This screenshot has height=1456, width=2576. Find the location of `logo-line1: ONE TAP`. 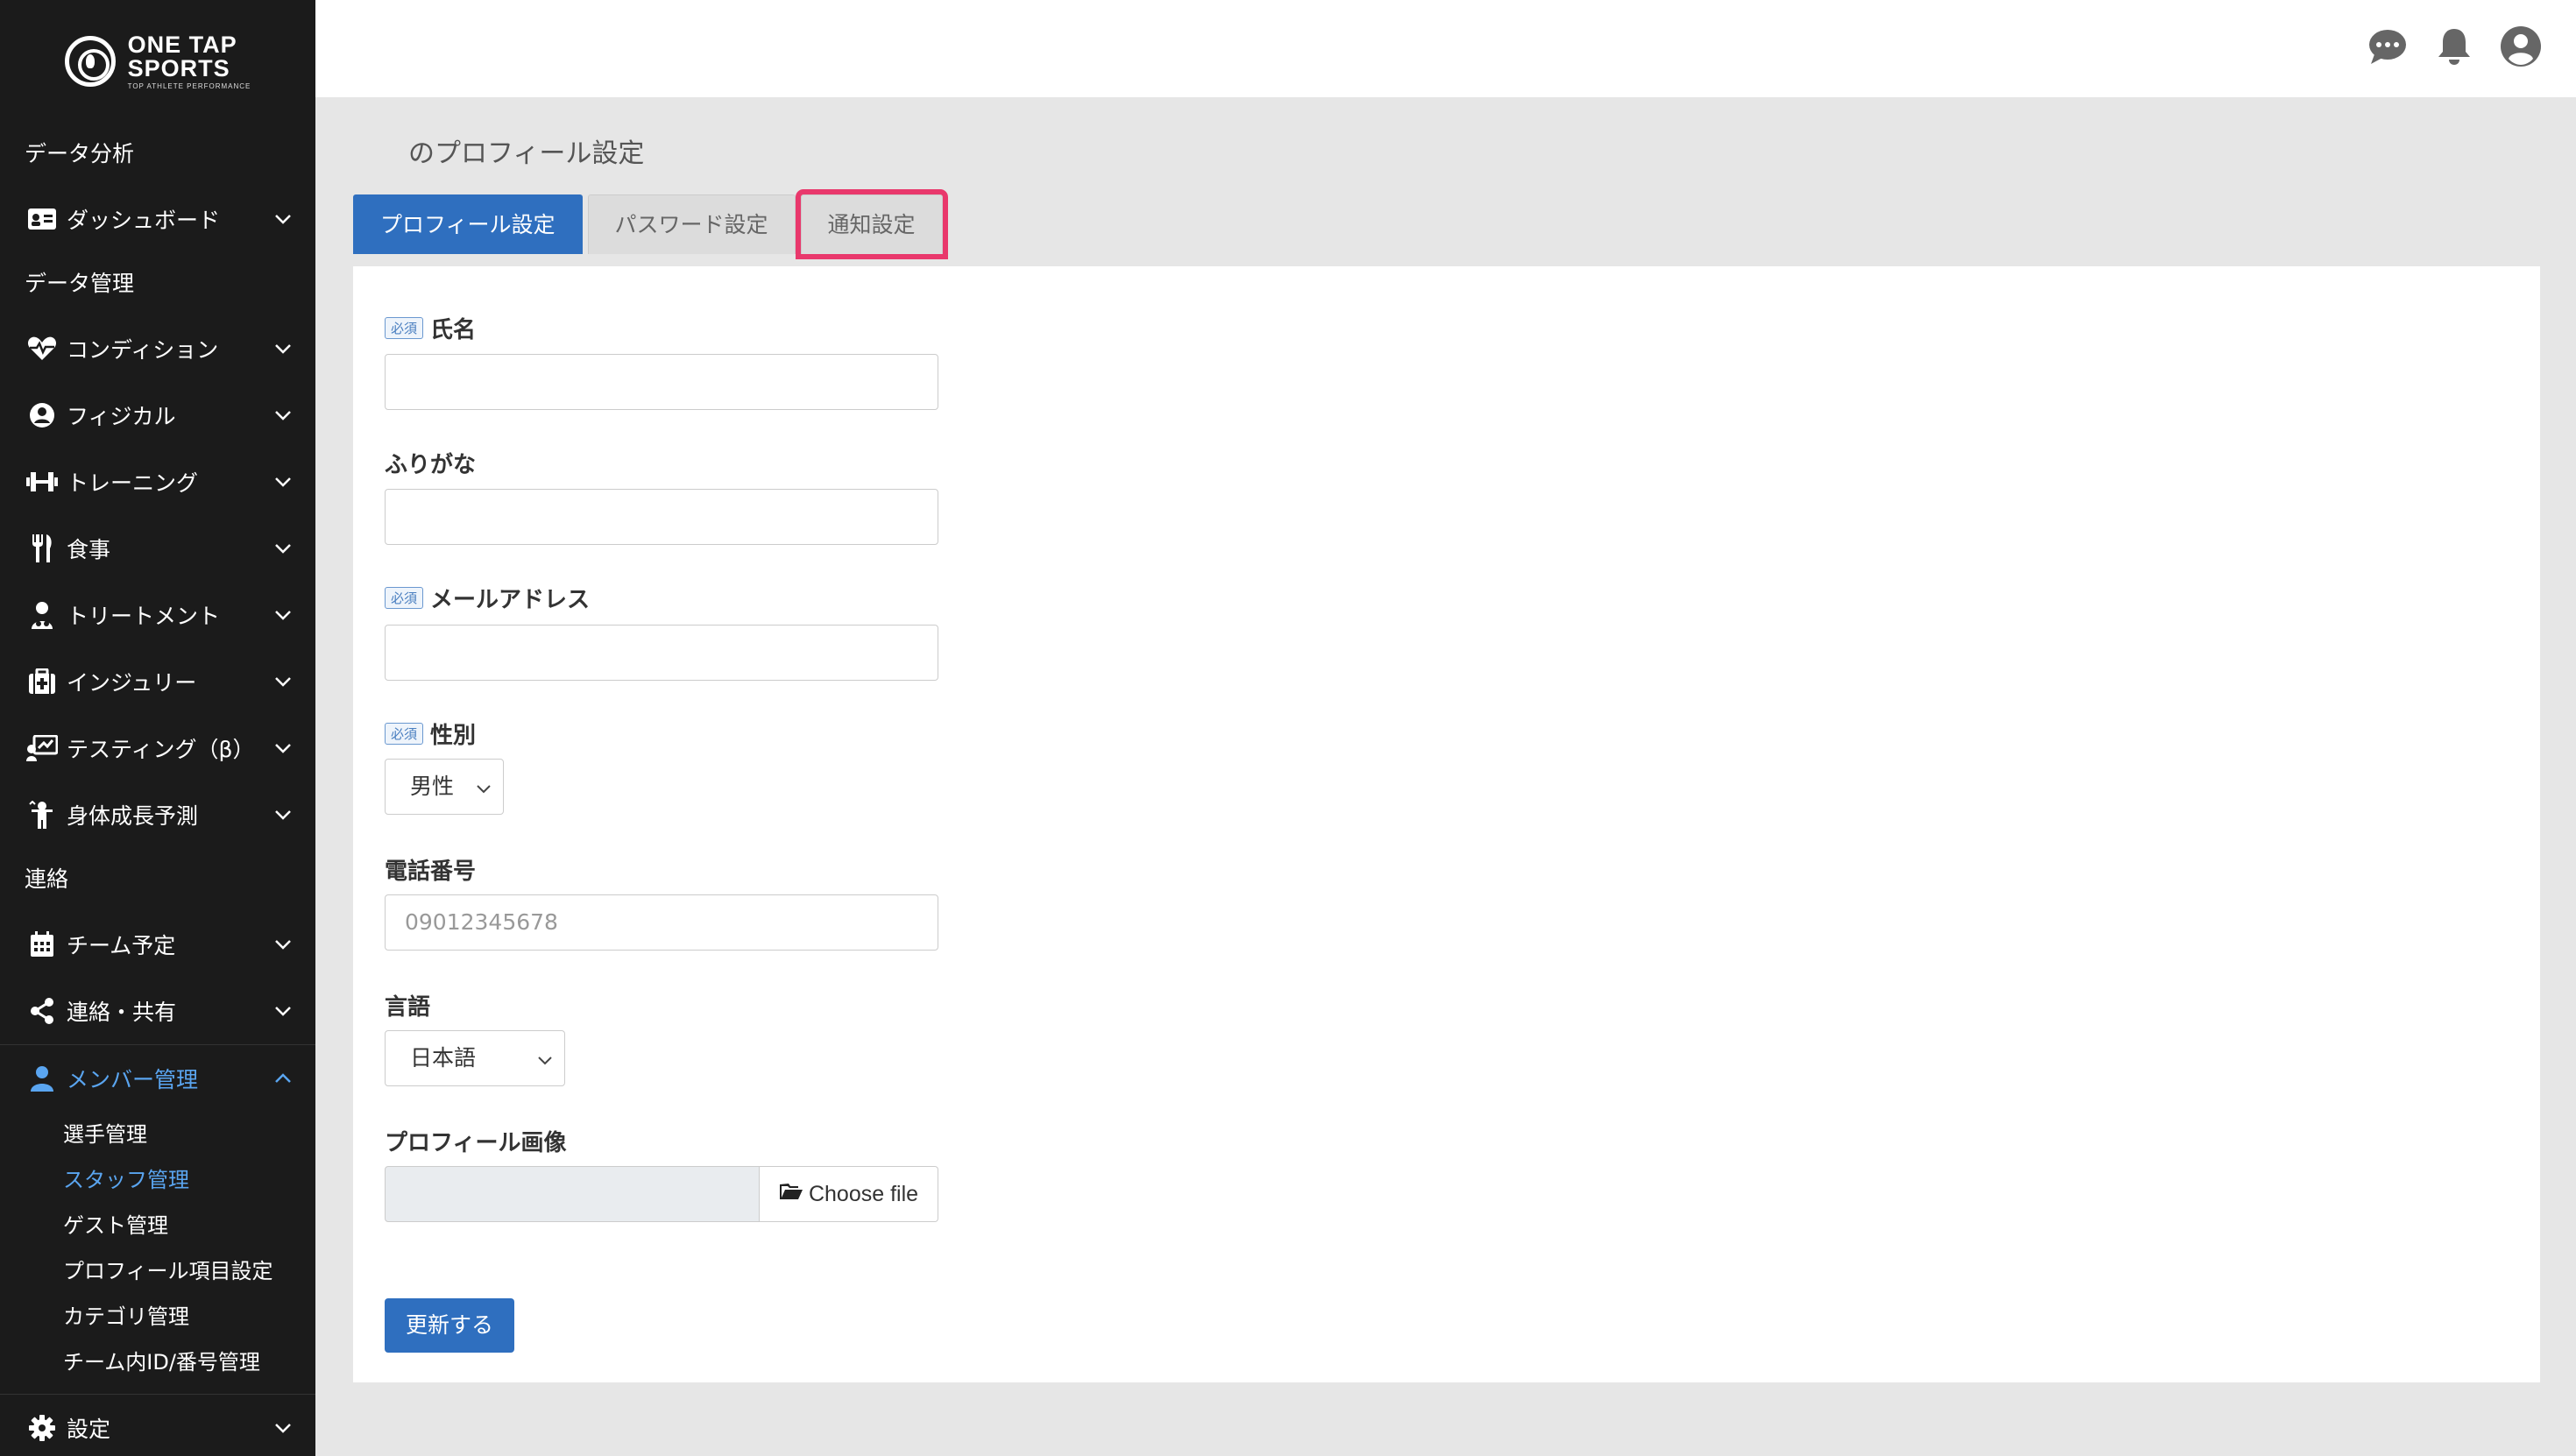

logo-line1: ONE TAP is located at coordinates (182, 44).